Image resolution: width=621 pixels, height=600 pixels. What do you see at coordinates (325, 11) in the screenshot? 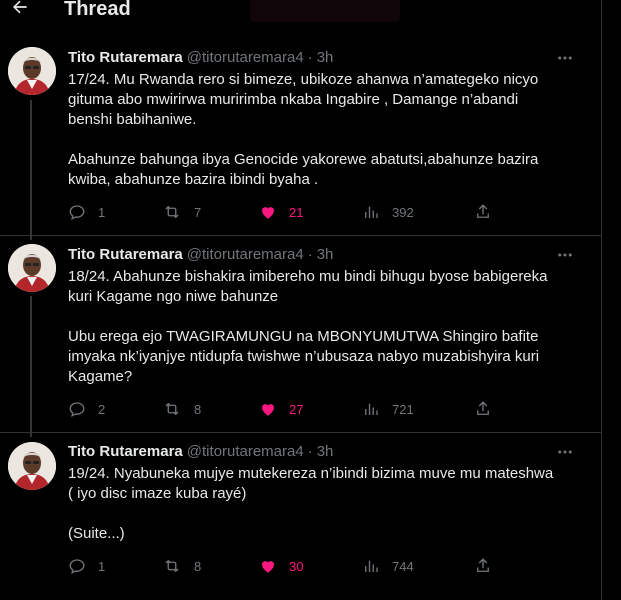
I see `header-tab-highlight` at bounding box center [325, 11].